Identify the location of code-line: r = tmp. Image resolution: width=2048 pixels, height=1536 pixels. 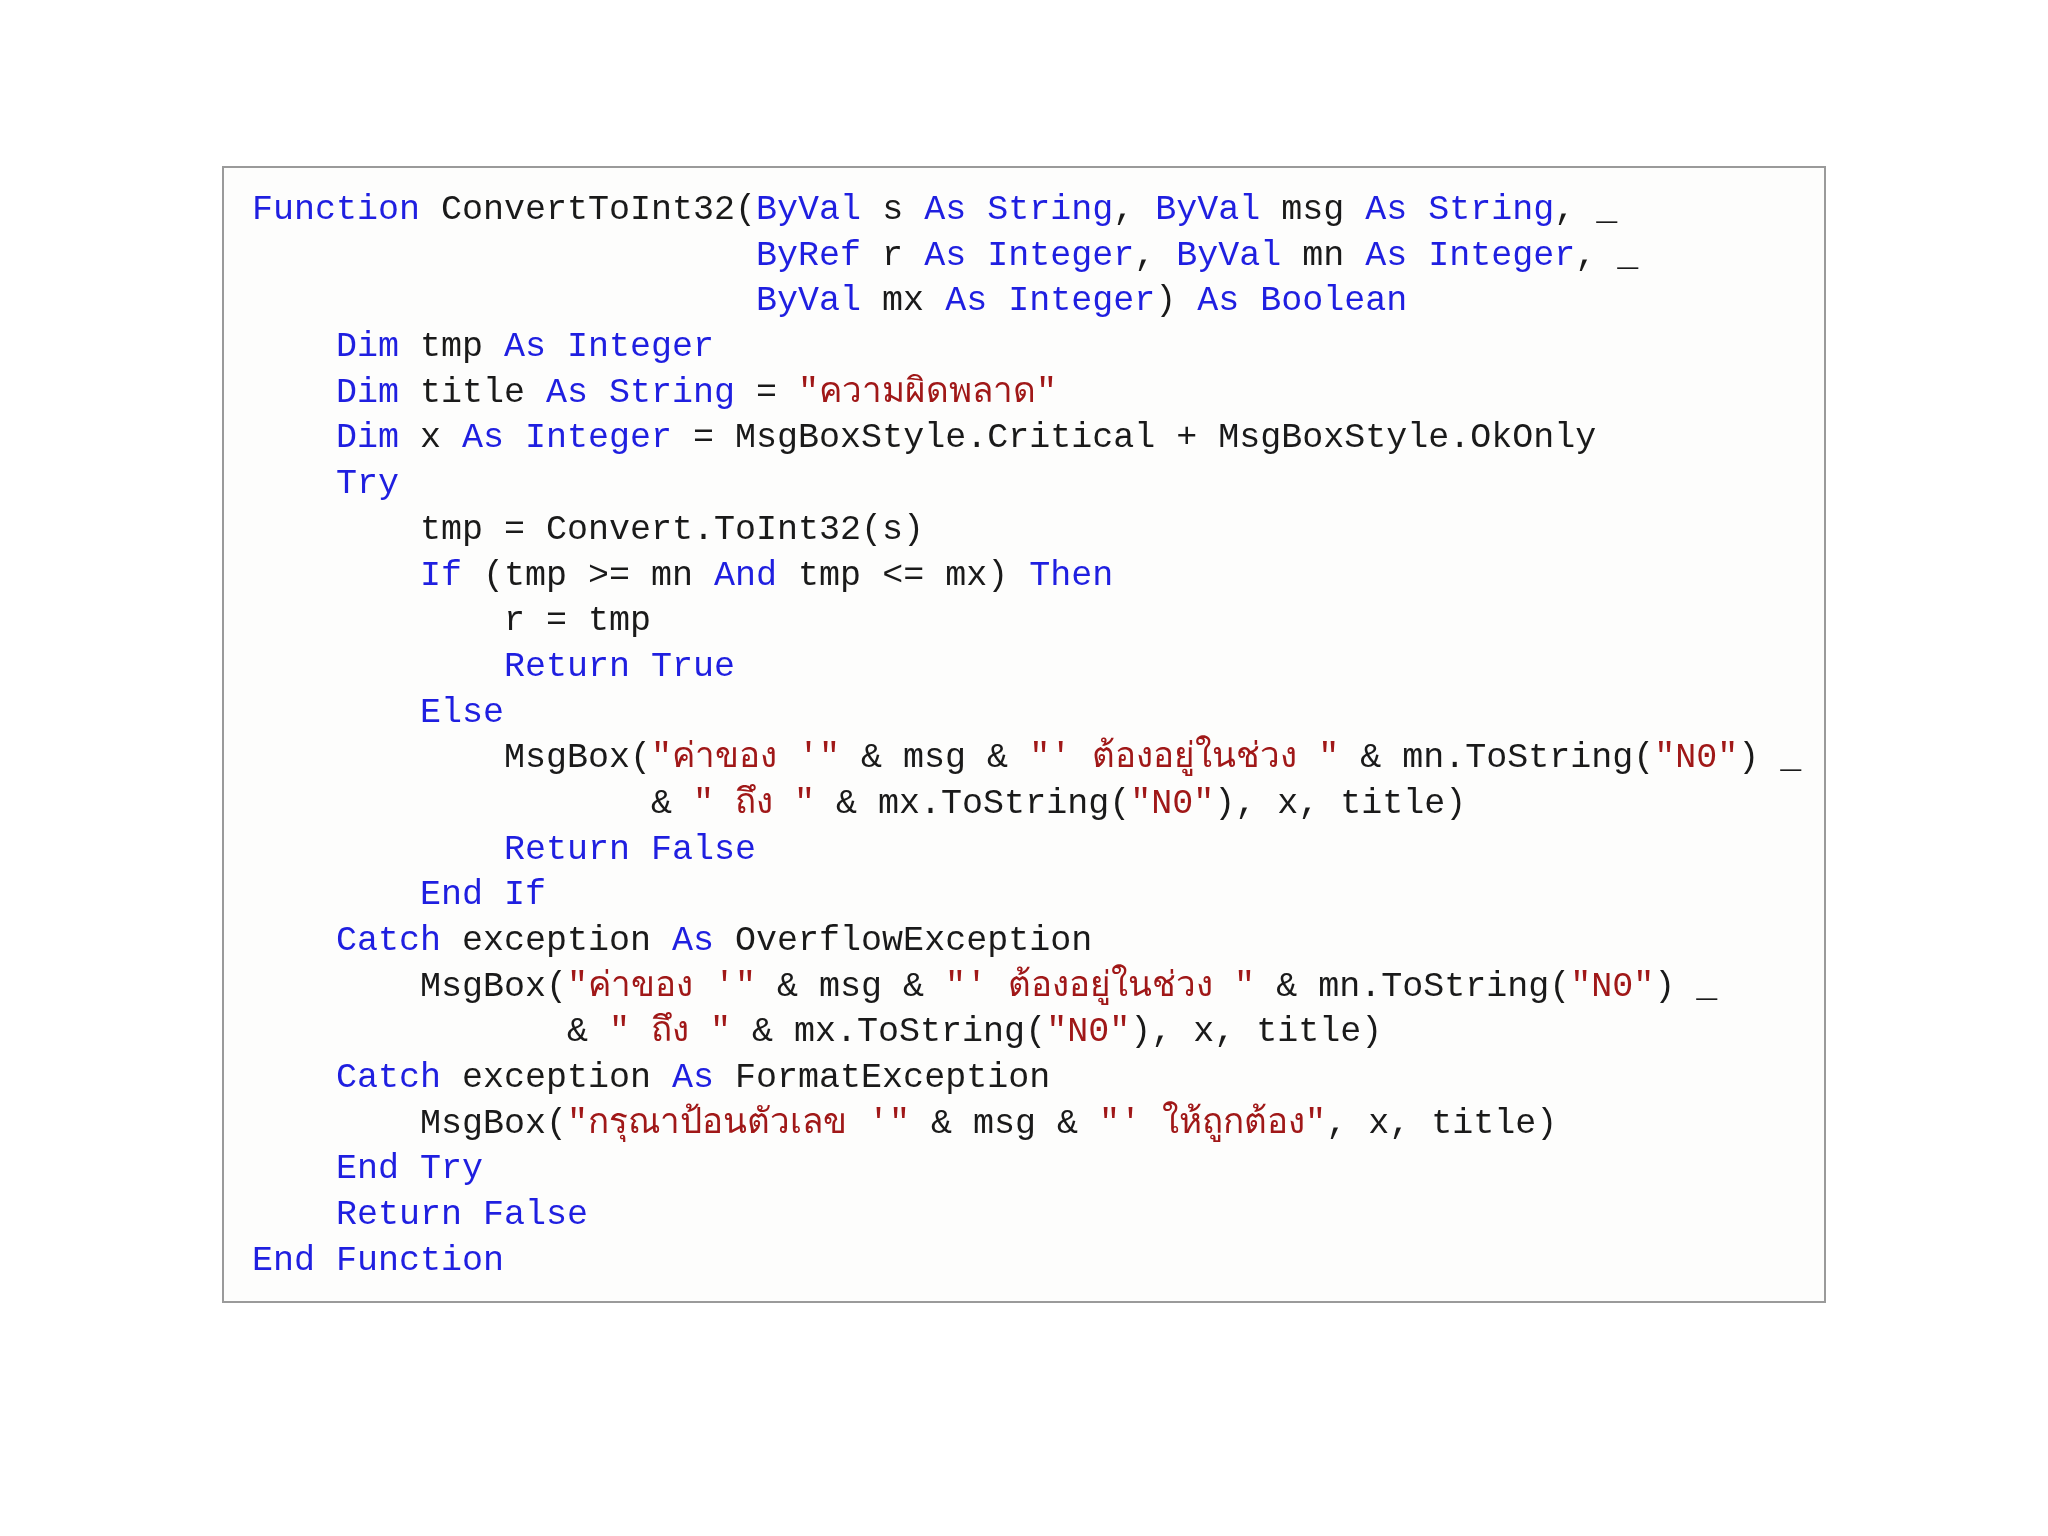
(577, 622).